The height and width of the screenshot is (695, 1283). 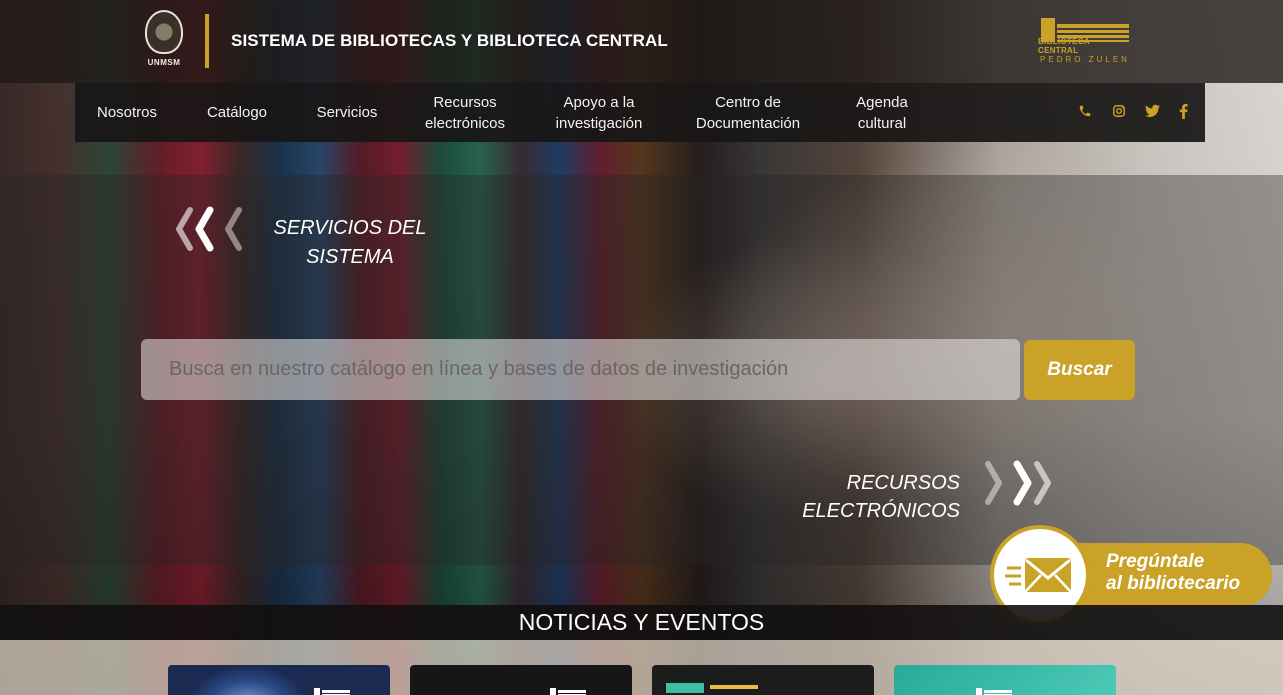 What do you see at coordinates (734, 687) in the screenshot?
I see `card-logo-text-graphic` at bounding box center [734, 687].